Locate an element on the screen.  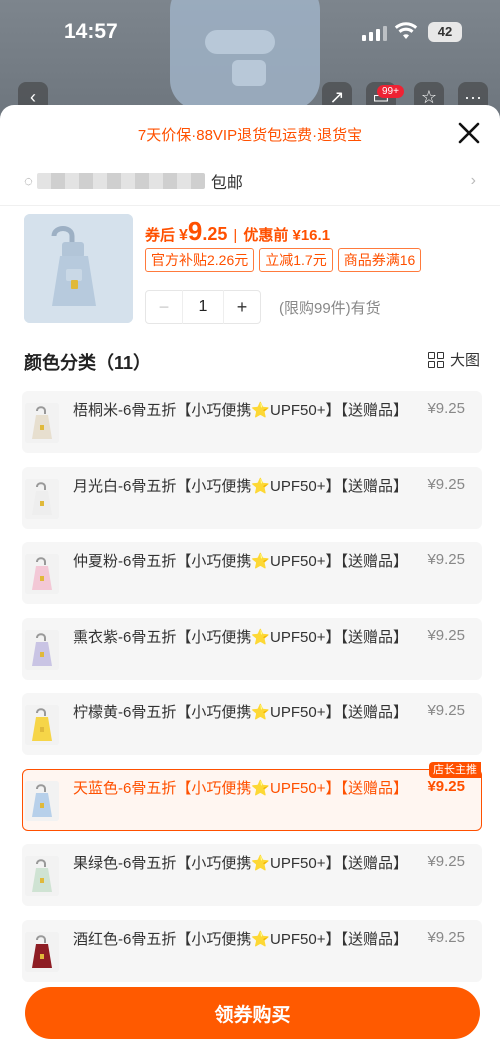
color-option: 仲夏粉-6骨五折【小巧便携⭐UPF50+】【送赠品】 ¥9.25 is located at coordinates (252, 573).